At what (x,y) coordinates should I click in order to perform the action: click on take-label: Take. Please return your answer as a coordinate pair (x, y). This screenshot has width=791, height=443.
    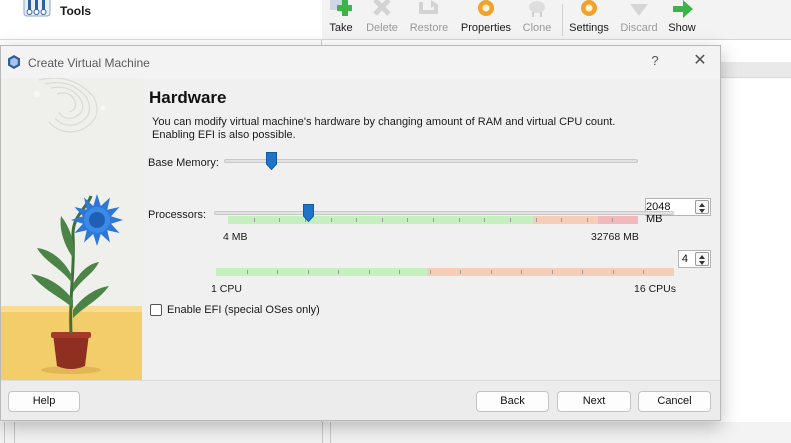
    Looking at the image, I should click on (341, 28).